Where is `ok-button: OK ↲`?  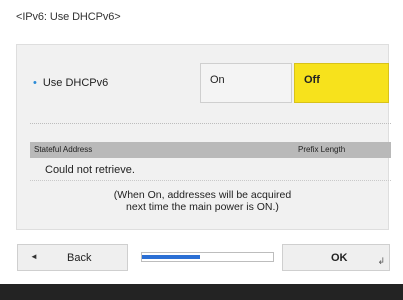 ok-button: OK ↲ is located at coordinates (336, 257).